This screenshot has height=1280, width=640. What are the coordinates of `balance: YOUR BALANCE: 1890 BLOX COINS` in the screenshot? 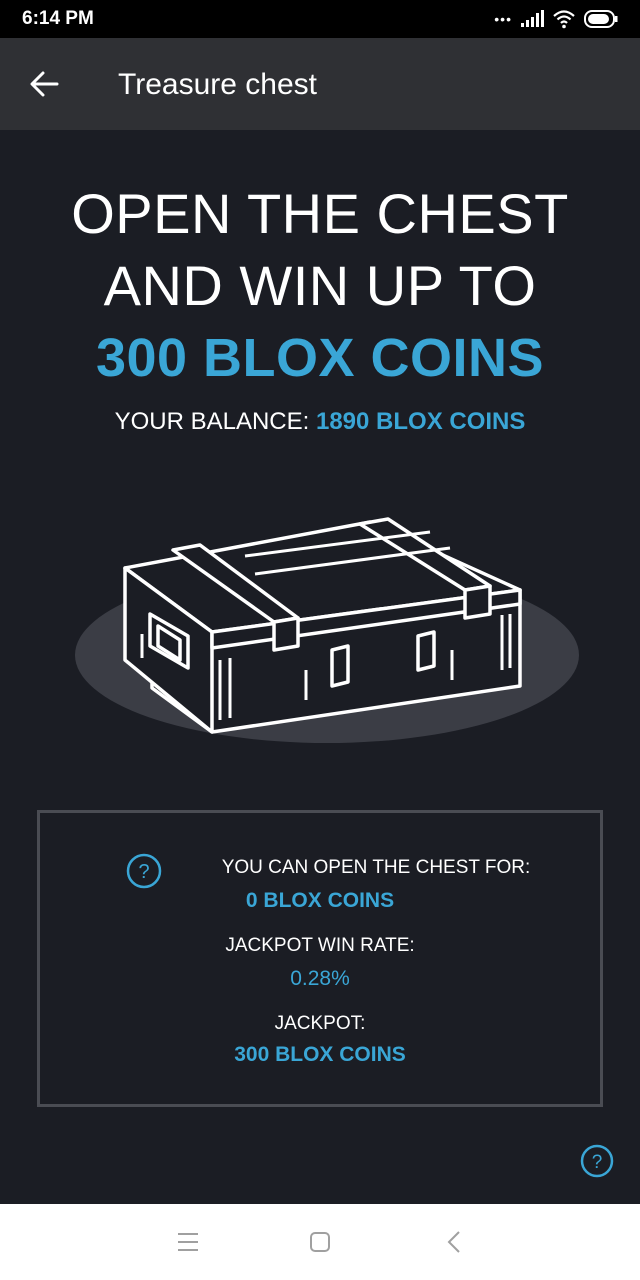 It's located at (320, 422).